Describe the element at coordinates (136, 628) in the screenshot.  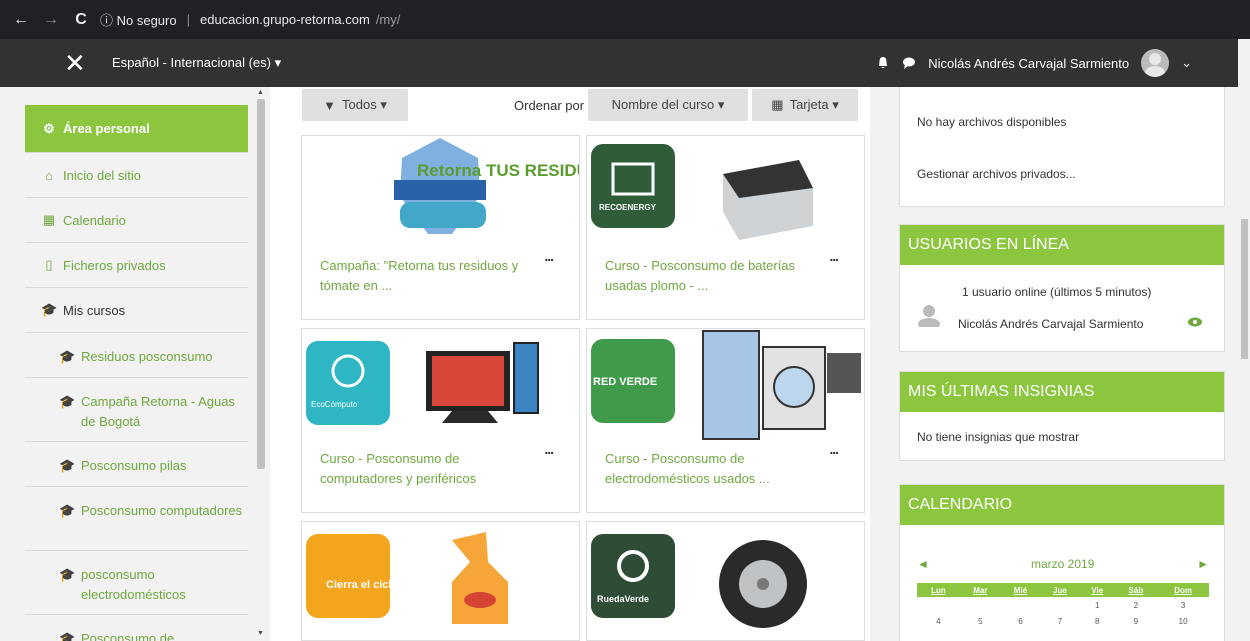
I see `nav-course-partial: 🎓 Posconsumo de` at that location.